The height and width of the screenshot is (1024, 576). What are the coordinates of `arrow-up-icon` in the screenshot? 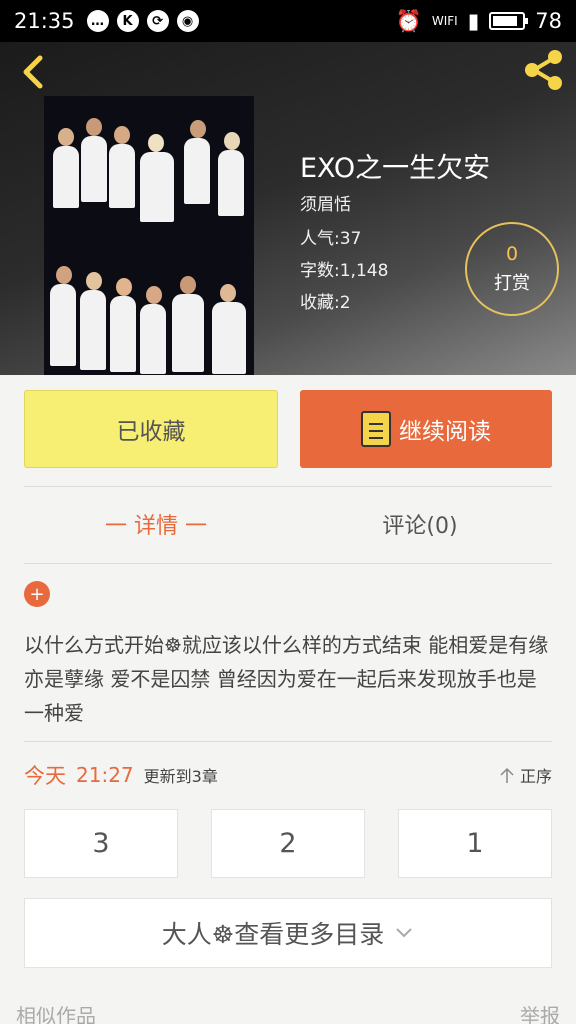 It's located at (507, 775).